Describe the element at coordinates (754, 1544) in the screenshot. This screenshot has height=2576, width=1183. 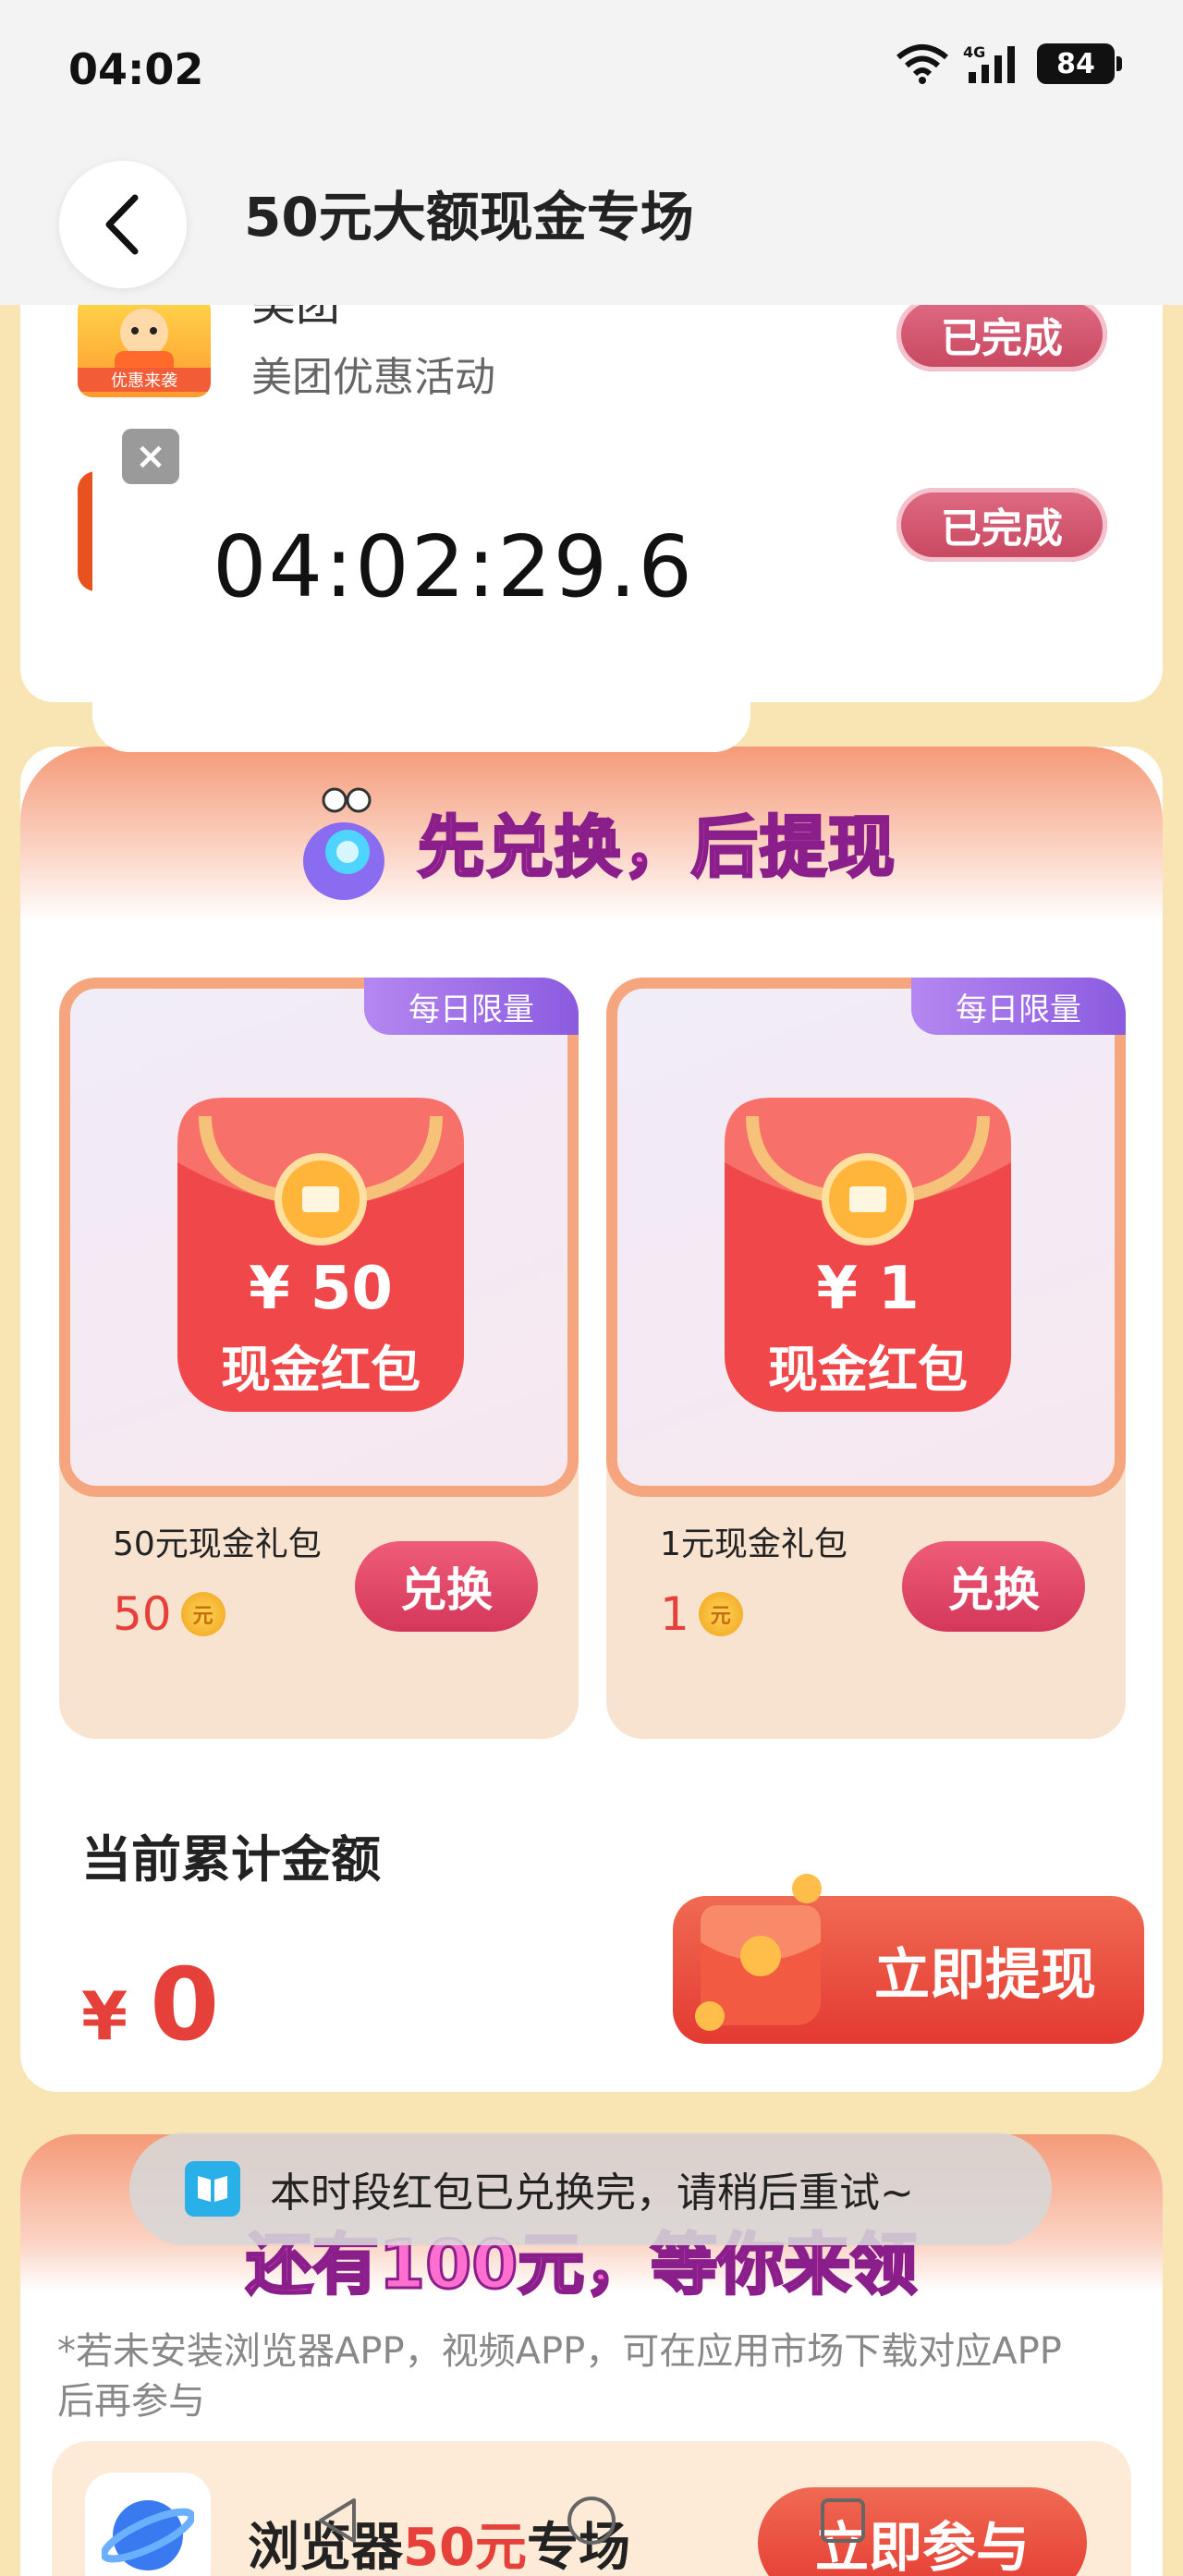
I see `coupon-name: 1元现金礼包` at that location.